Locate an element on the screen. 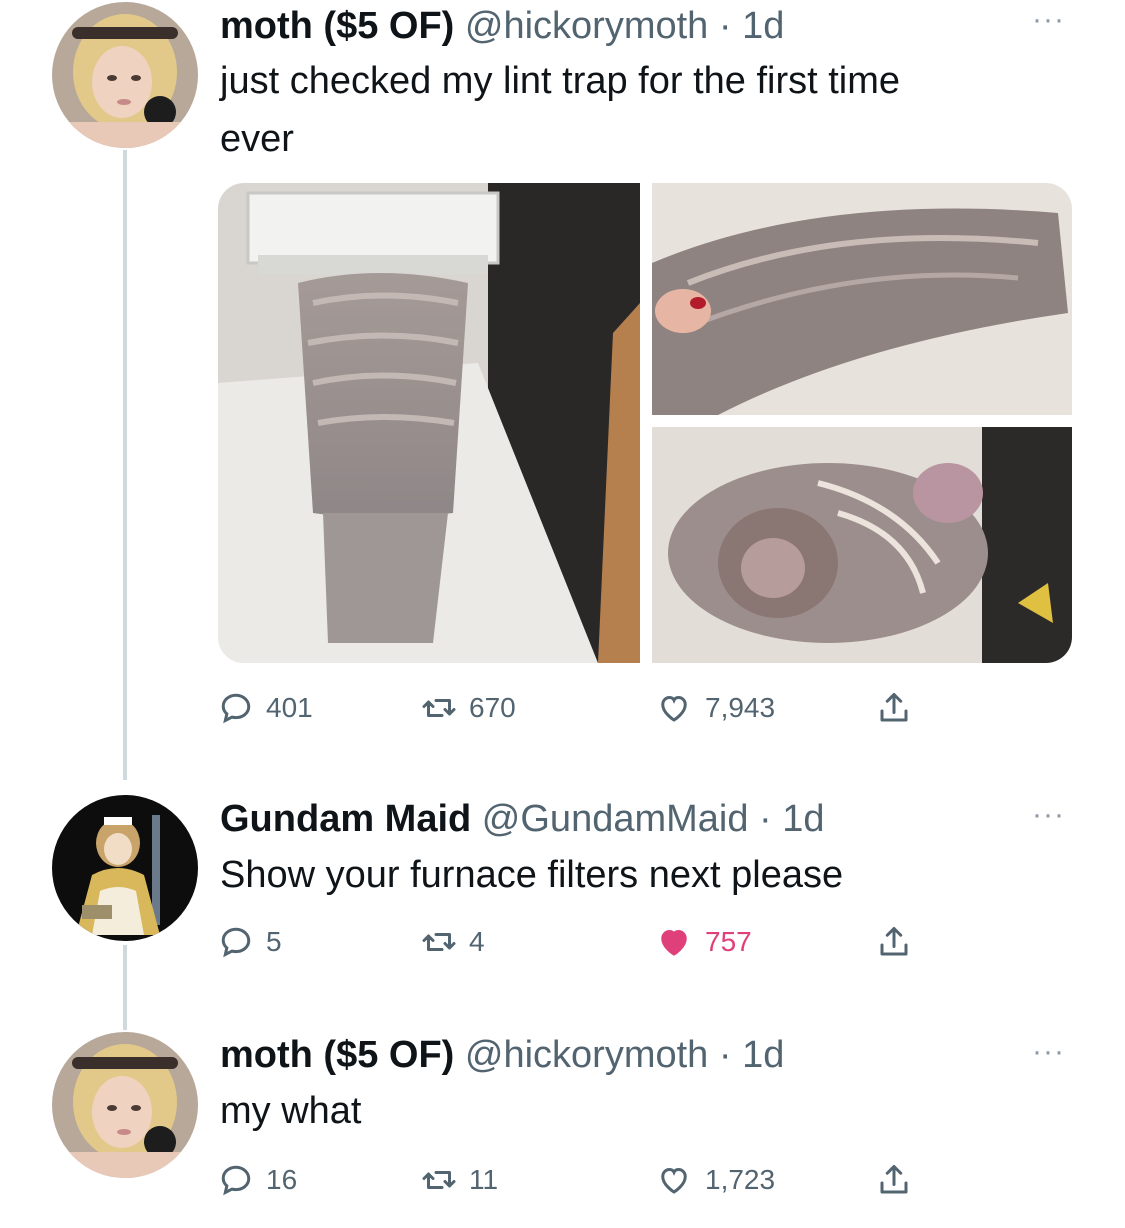 The height and width of the screenshot is (1228, 1125). reply-count: 16 is located at coordinates (282, 1179).